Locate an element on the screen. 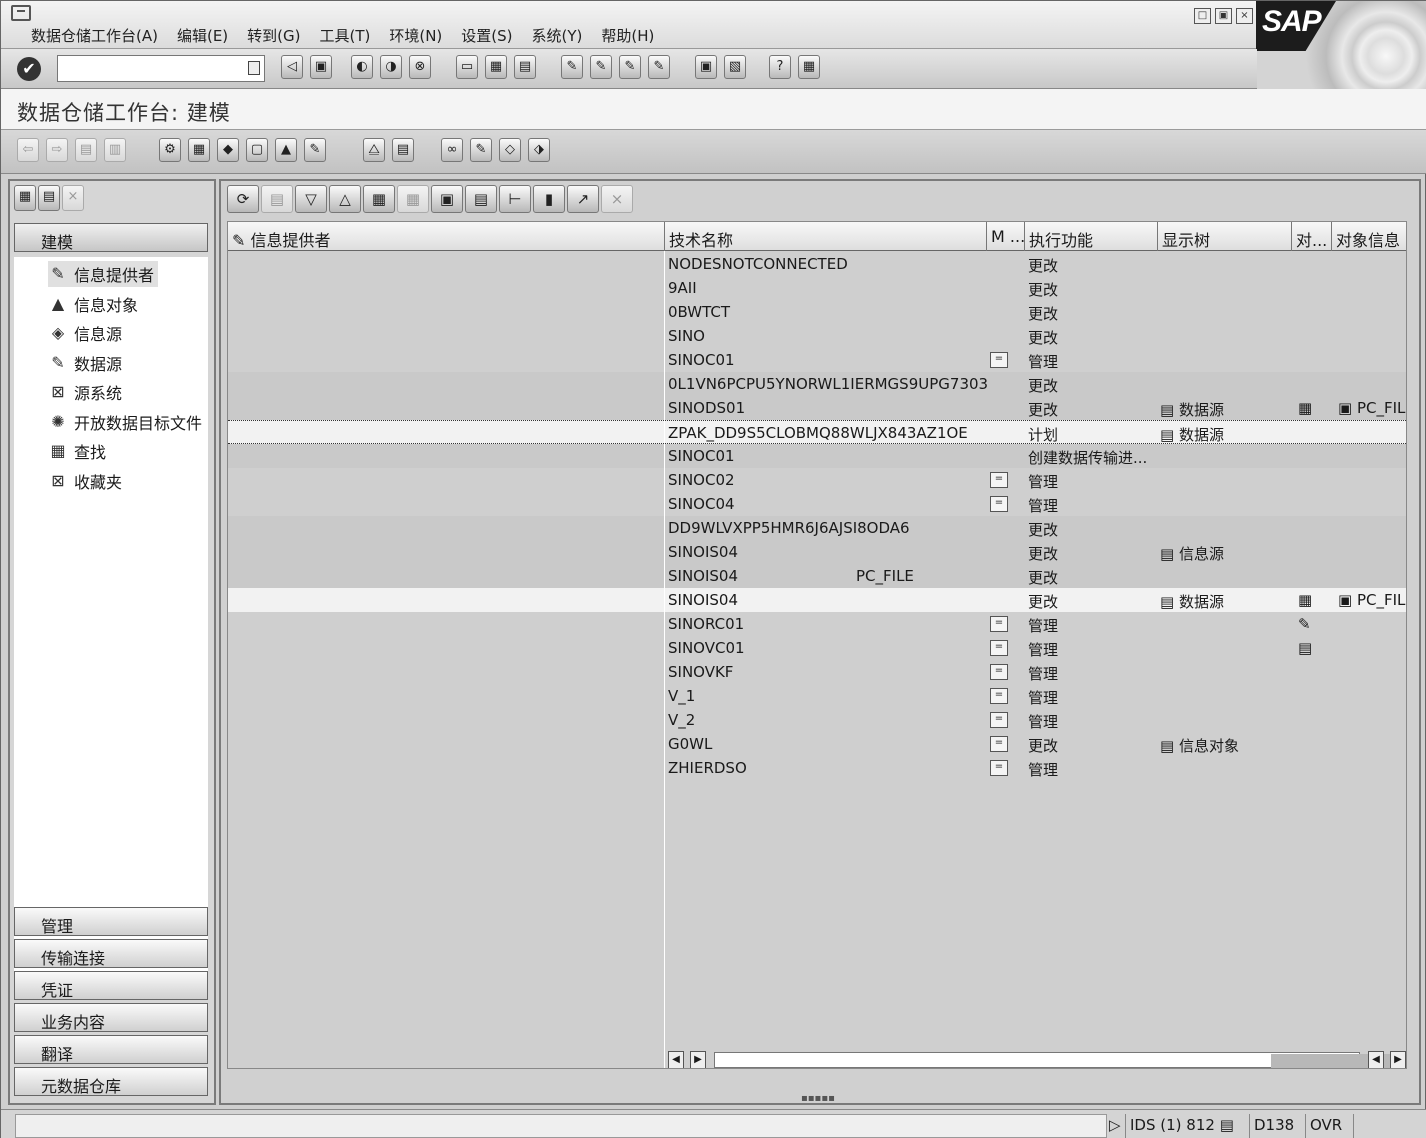 This screenshot has height=1138, width=1426. column-header-object-info: 对象信息 is located at coordinates (1369, 236).